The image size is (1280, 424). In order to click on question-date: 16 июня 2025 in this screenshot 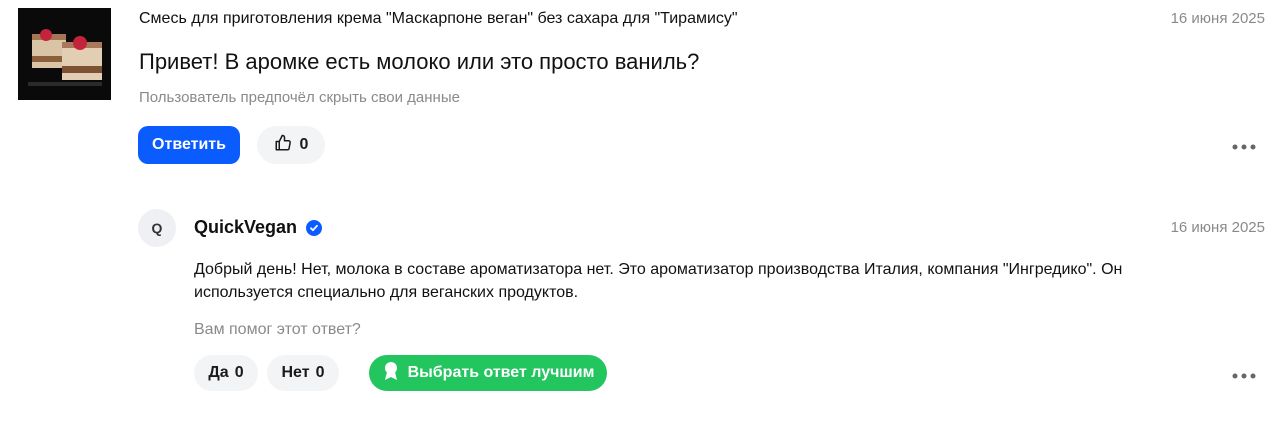, I will do `click(1217, 18)`.